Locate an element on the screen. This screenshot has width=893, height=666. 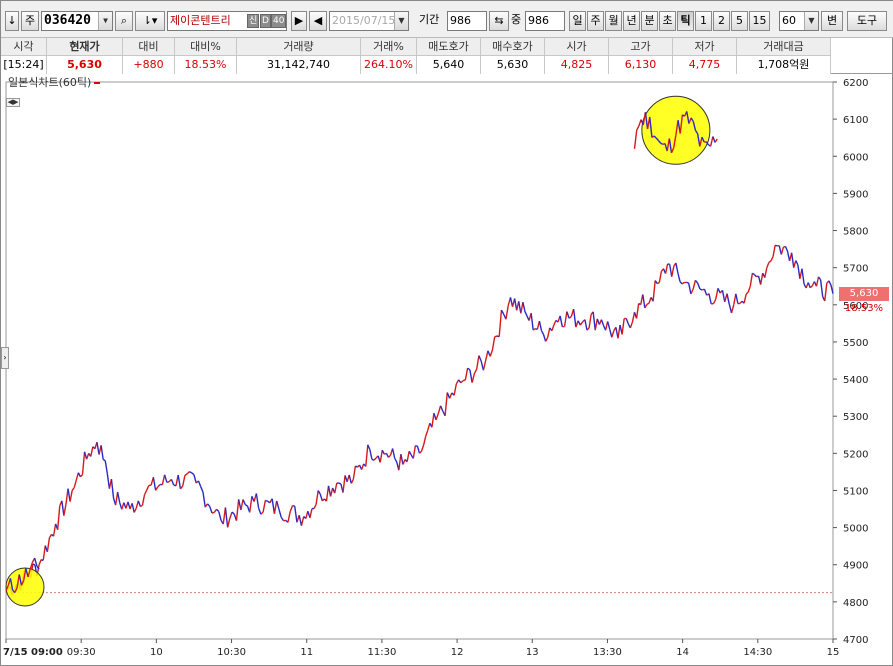
timeframe-button: 초 is located at coordinates (667, 21).